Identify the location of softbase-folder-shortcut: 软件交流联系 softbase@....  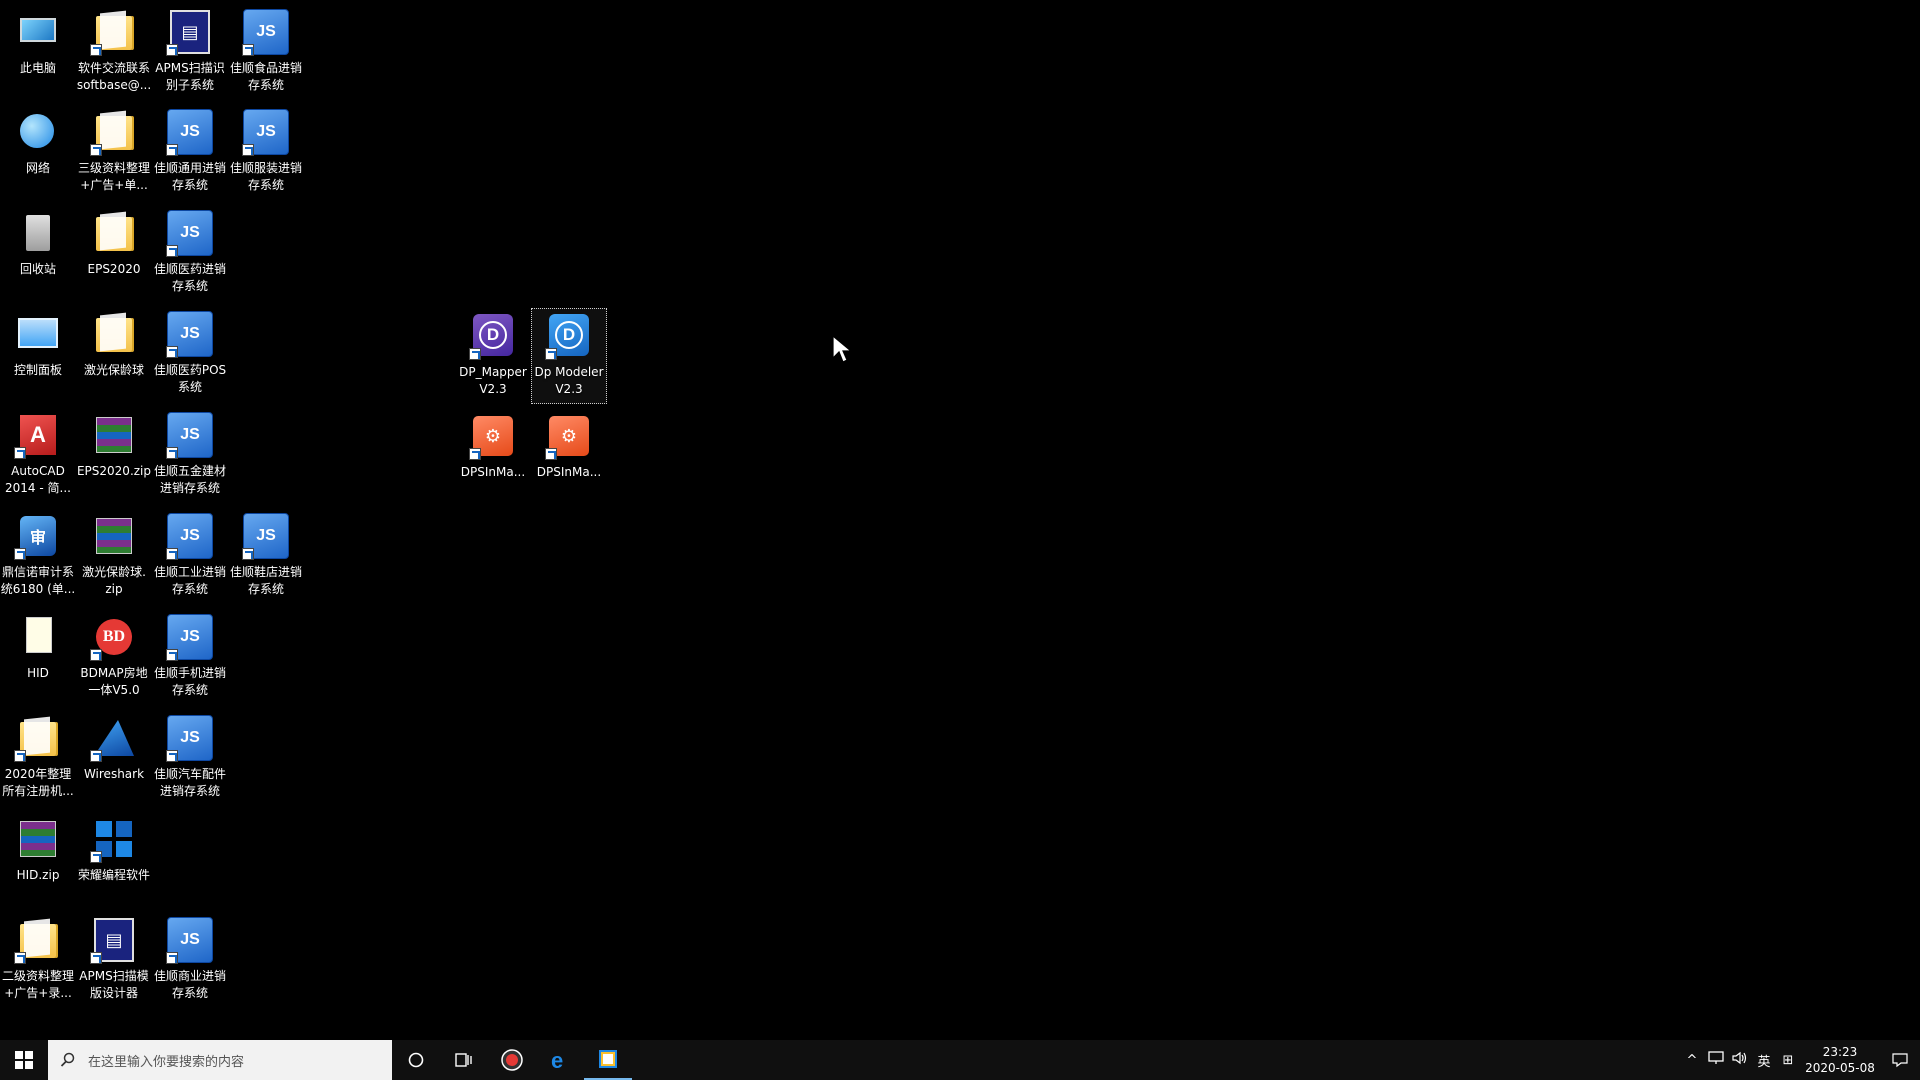
(114, 52).